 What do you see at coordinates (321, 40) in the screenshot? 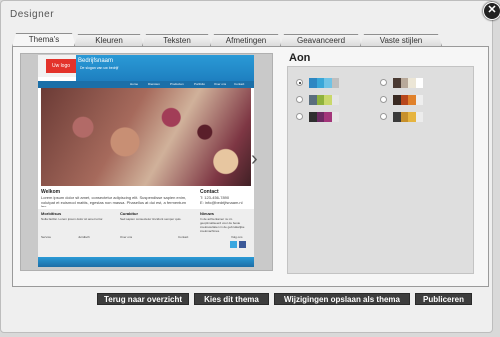
I see `tab-geavanceerd: Geavanceerd` at bounding box center [321, 40].